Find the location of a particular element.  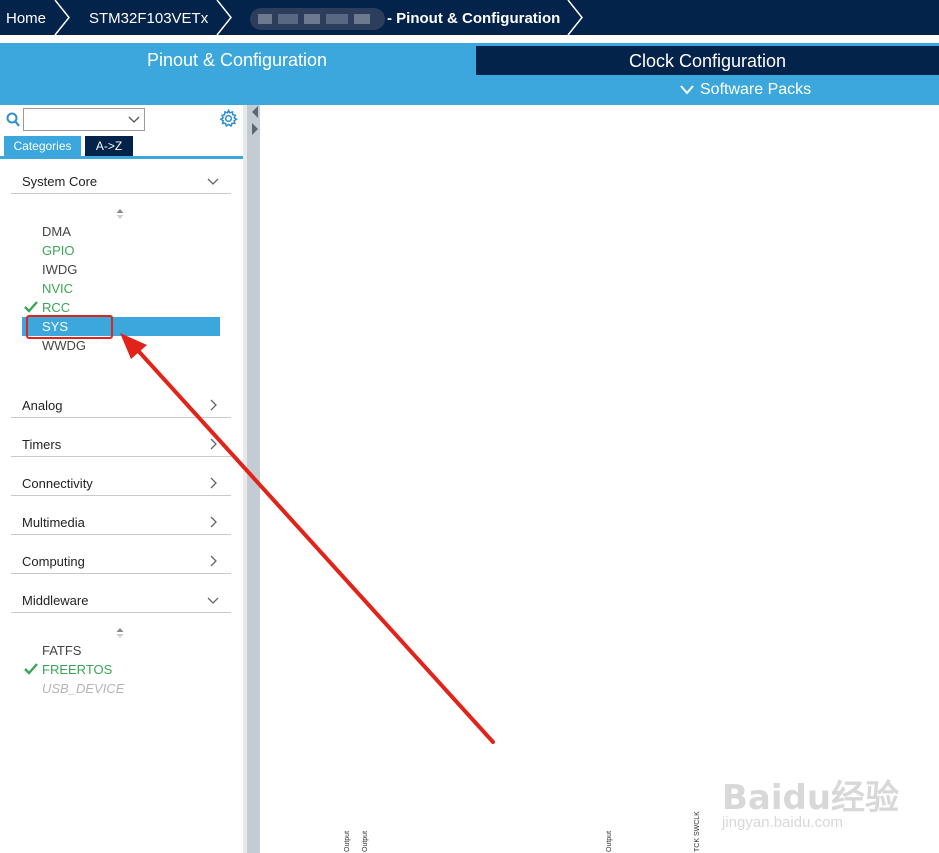

tab-underline is located at coordinates (121, 157).